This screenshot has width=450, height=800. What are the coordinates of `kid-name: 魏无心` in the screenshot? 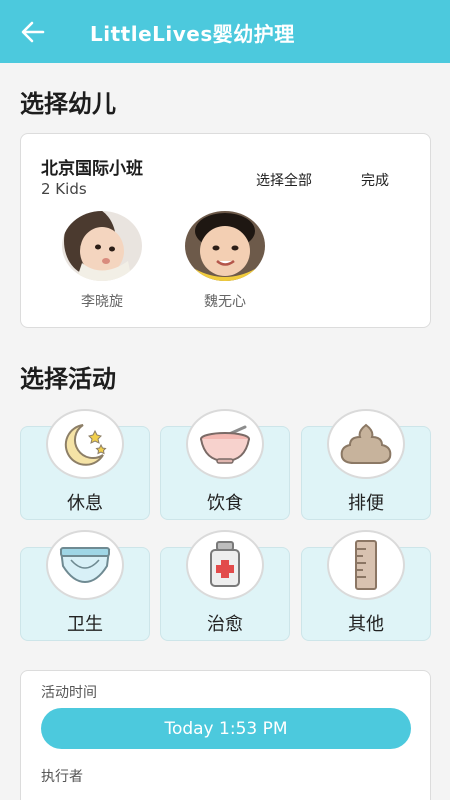 It's located at (225, 302).